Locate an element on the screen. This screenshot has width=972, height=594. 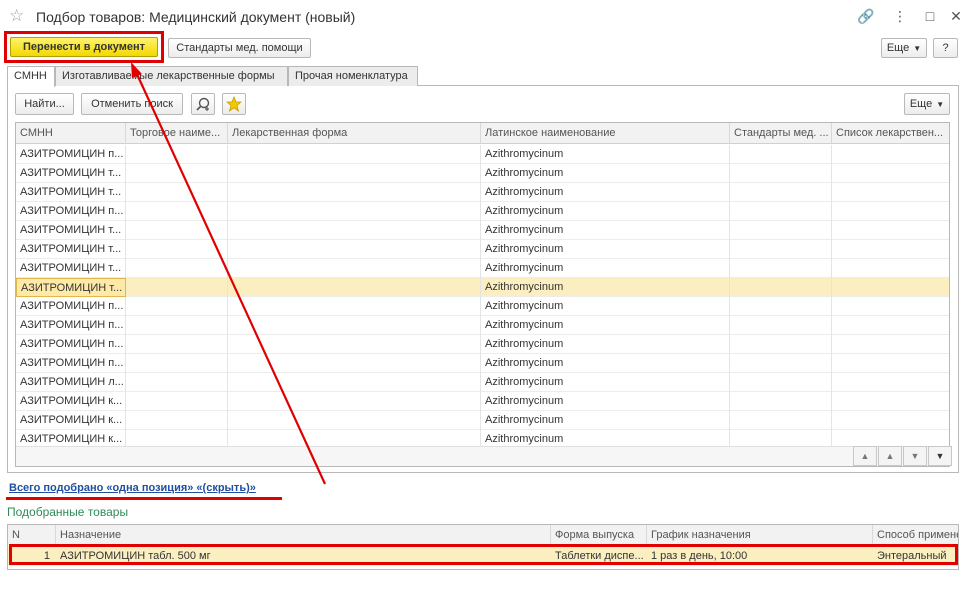
annotation-arrow is located at coordinates (228, 273).